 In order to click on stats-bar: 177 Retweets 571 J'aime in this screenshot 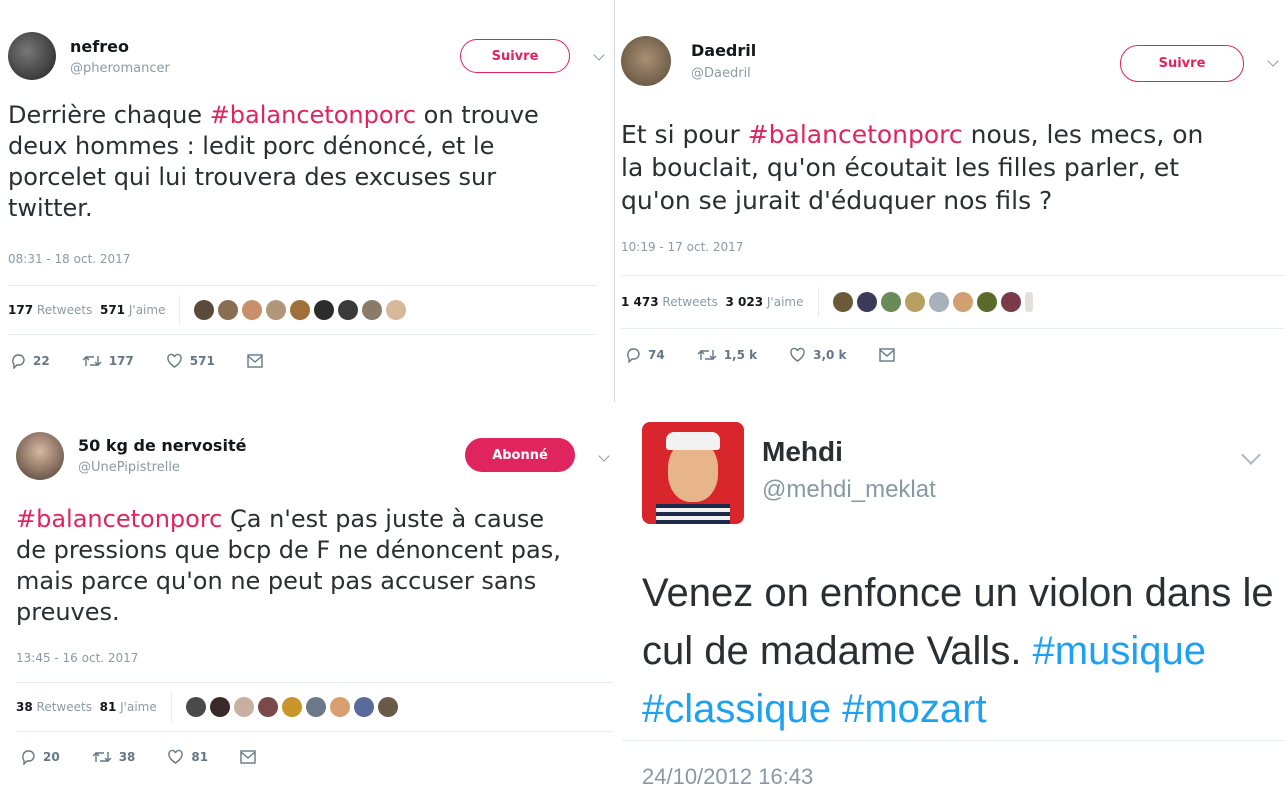, I will do `click(302, 310)`.